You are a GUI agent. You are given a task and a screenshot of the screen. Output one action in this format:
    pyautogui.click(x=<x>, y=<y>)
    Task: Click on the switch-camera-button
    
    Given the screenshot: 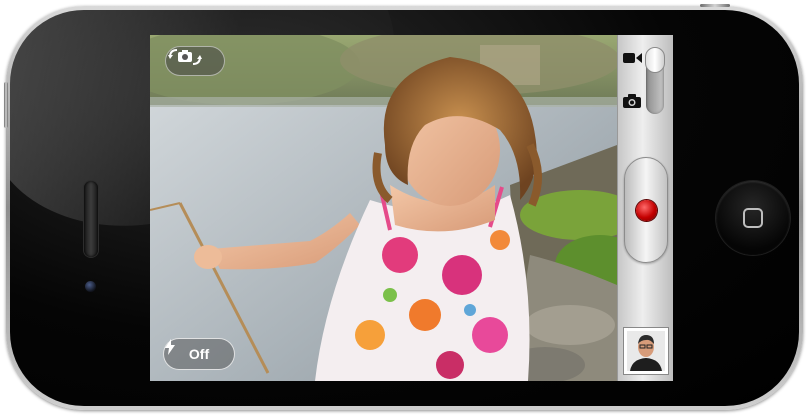 What is the action you would take?
    pyautogui.click(x=195, y=61)
    